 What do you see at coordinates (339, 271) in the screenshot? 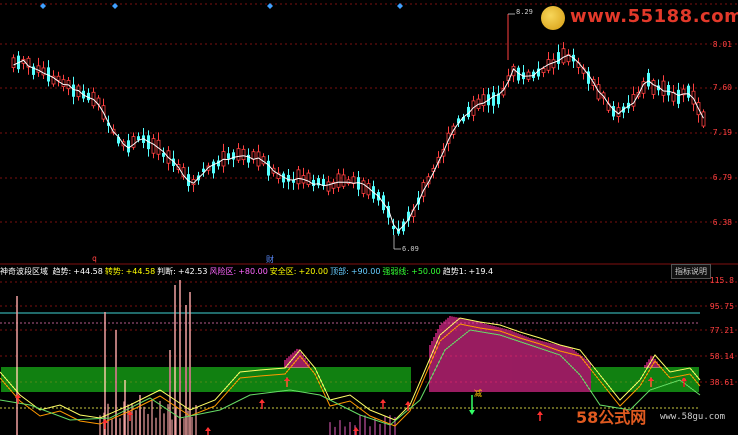
I see `formula-label: 顶部:` at bounding box center [339, 271].